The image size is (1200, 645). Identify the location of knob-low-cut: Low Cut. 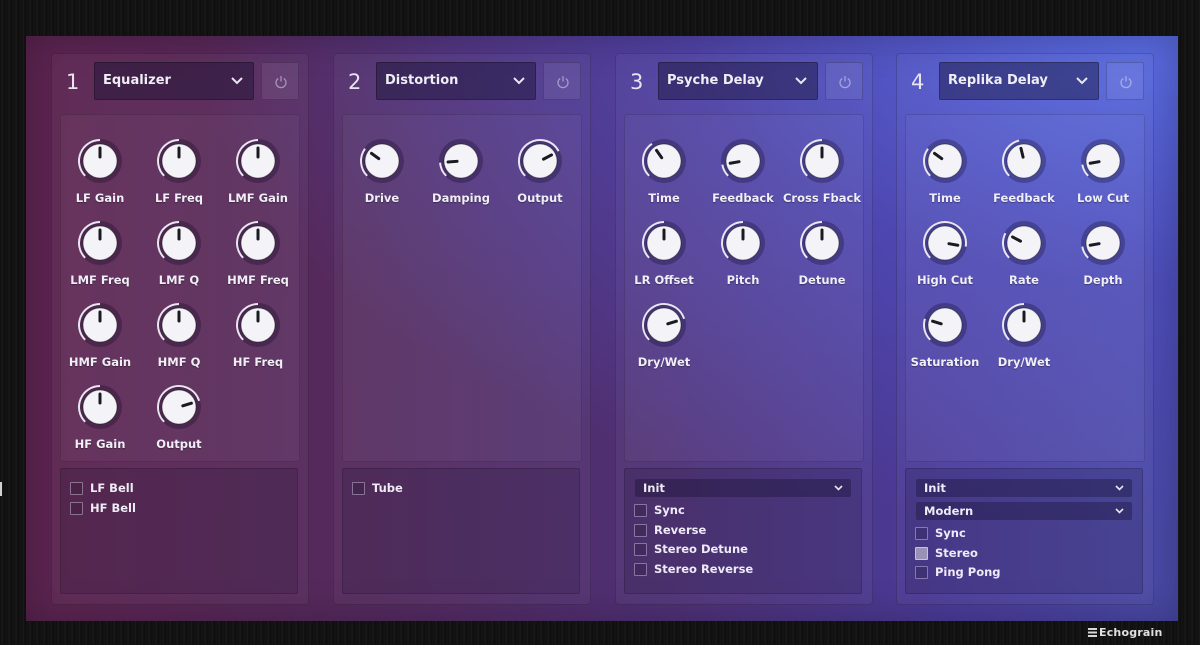
(1103, 174).